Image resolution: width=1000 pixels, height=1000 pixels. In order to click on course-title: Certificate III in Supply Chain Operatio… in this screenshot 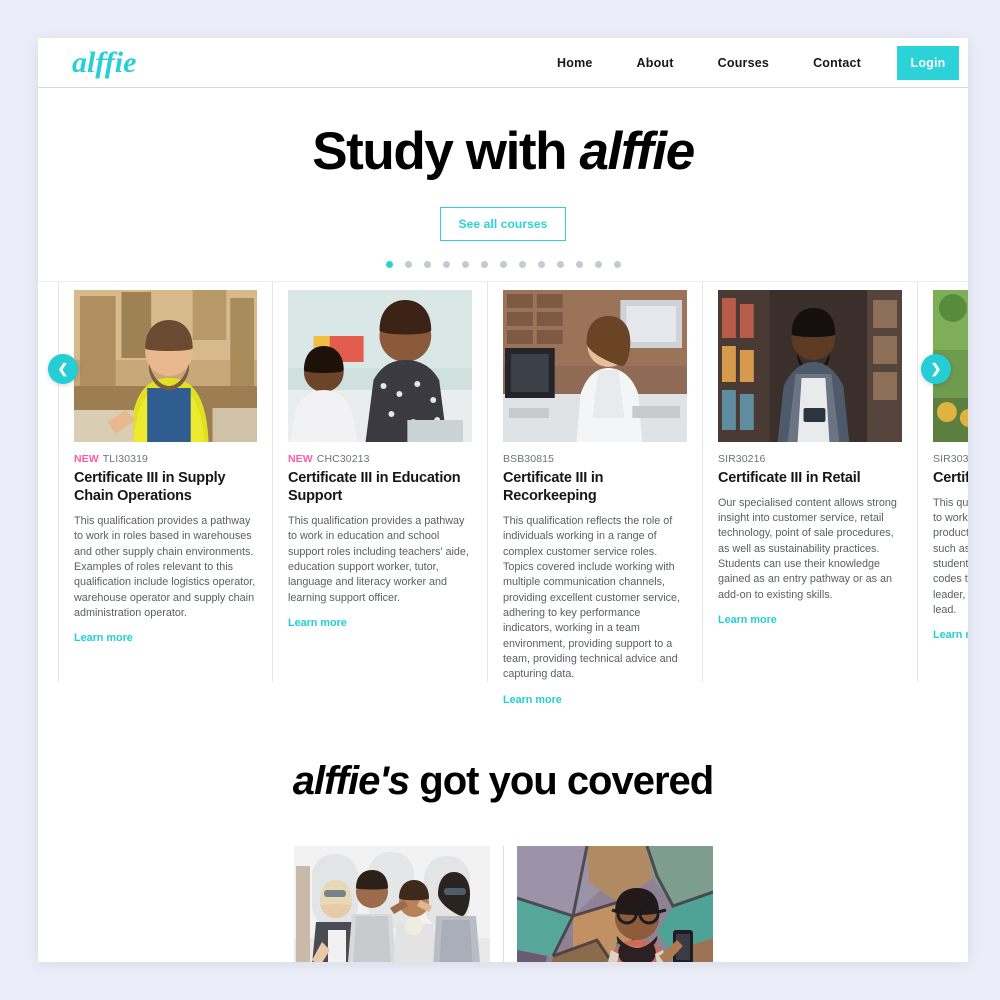, I will do `click(150, 486)`.